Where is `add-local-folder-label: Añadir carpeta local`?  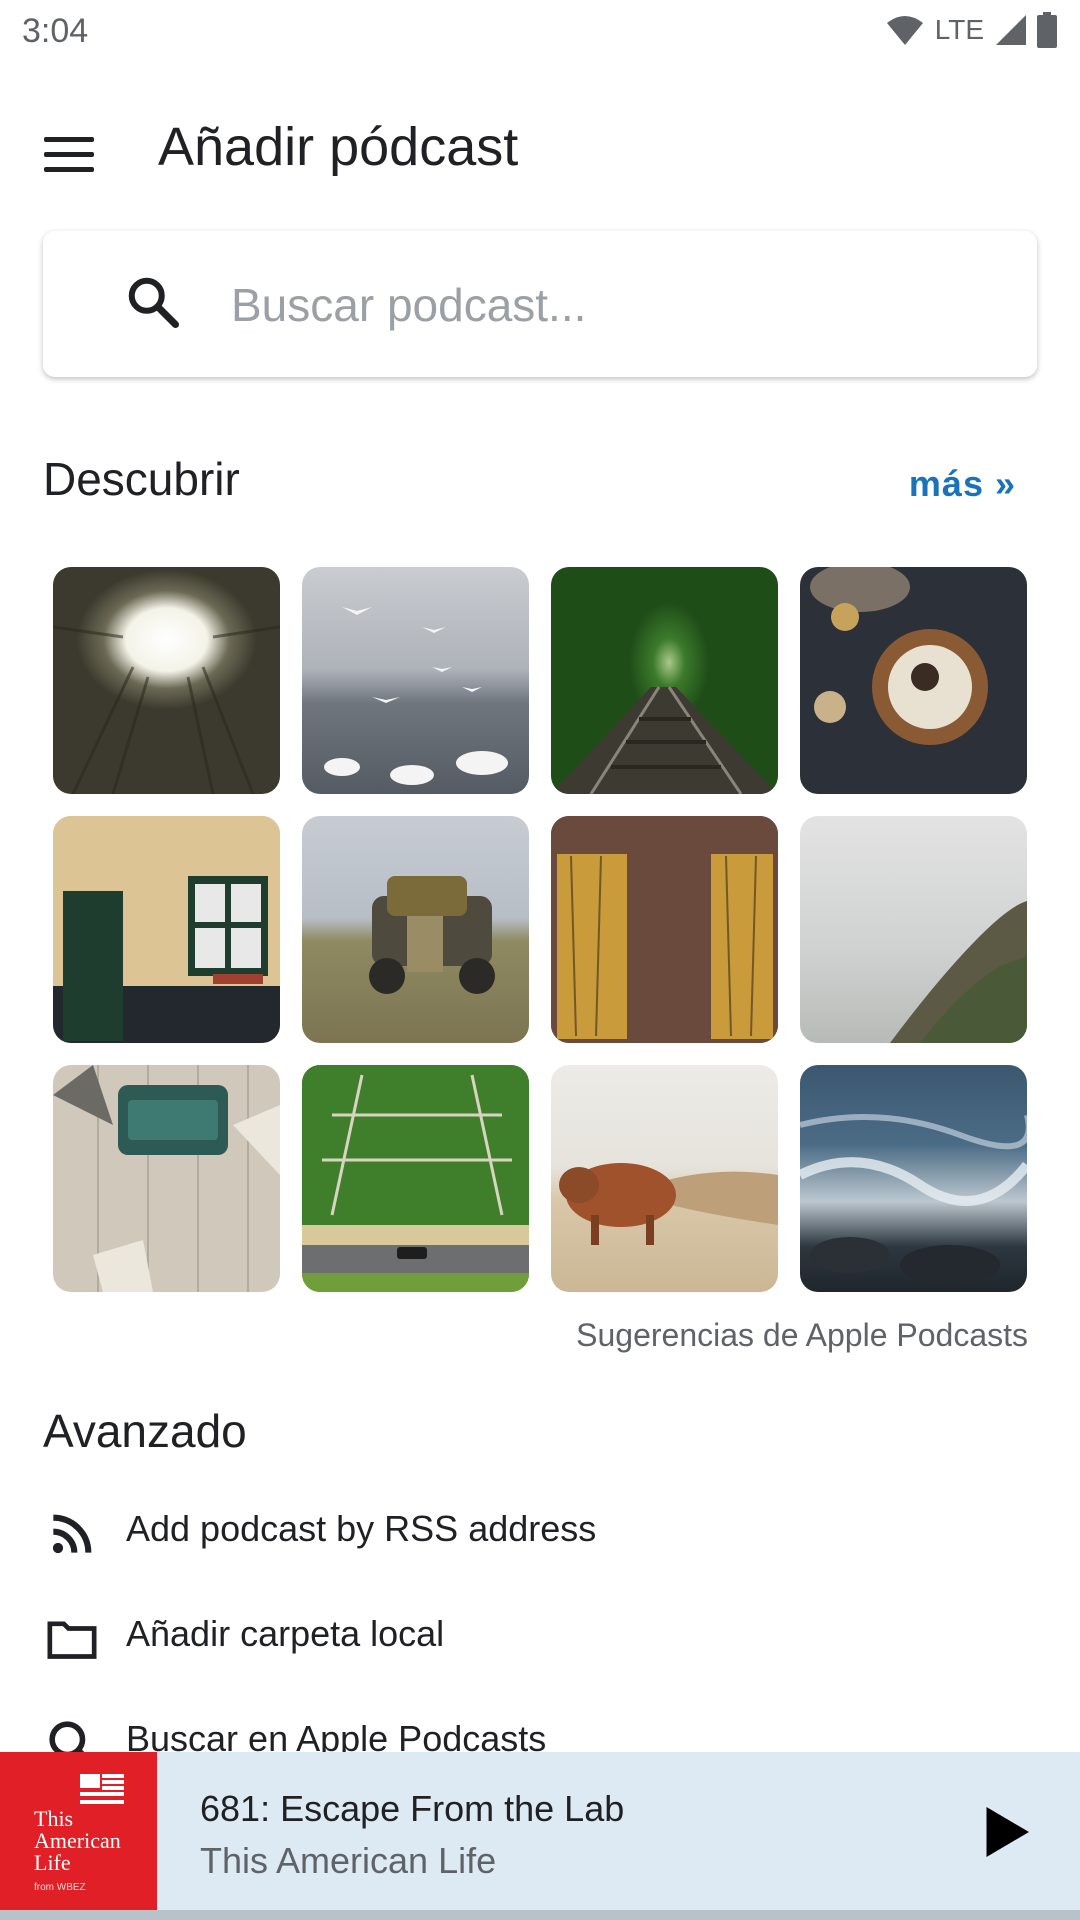
add-local-folder-label: Añadir carpeta local is located at coordinates (285, 1633).